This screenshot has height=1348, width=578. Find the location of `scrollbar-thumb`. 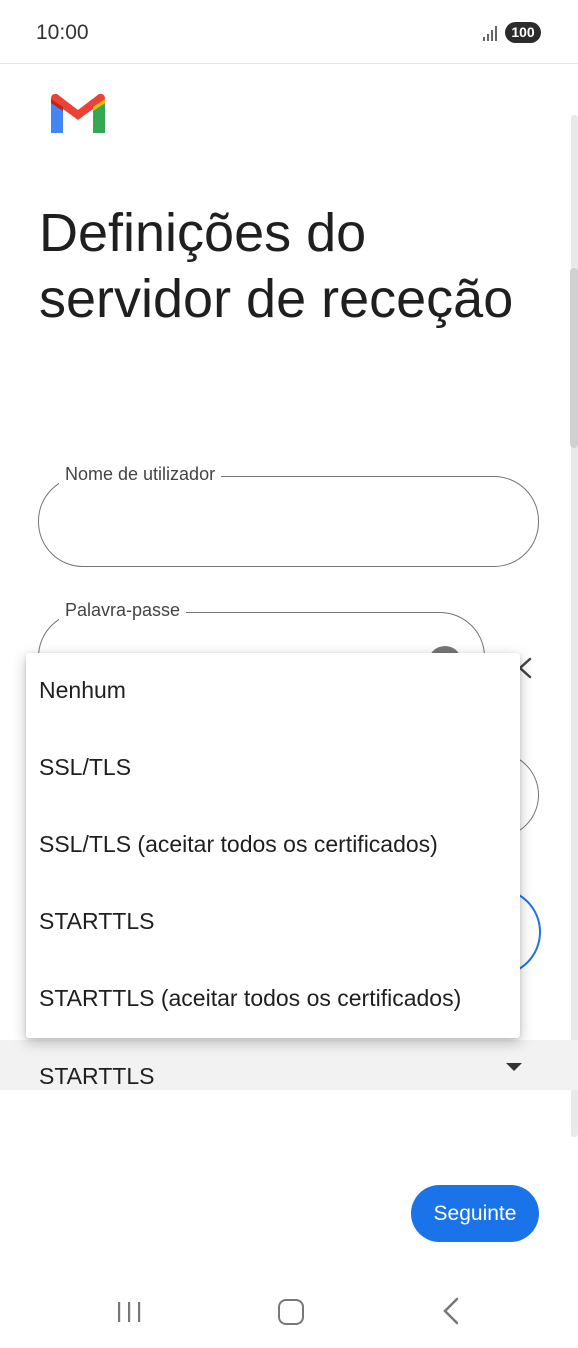

scrollbar-thumb is located at coordinates (574, 358).